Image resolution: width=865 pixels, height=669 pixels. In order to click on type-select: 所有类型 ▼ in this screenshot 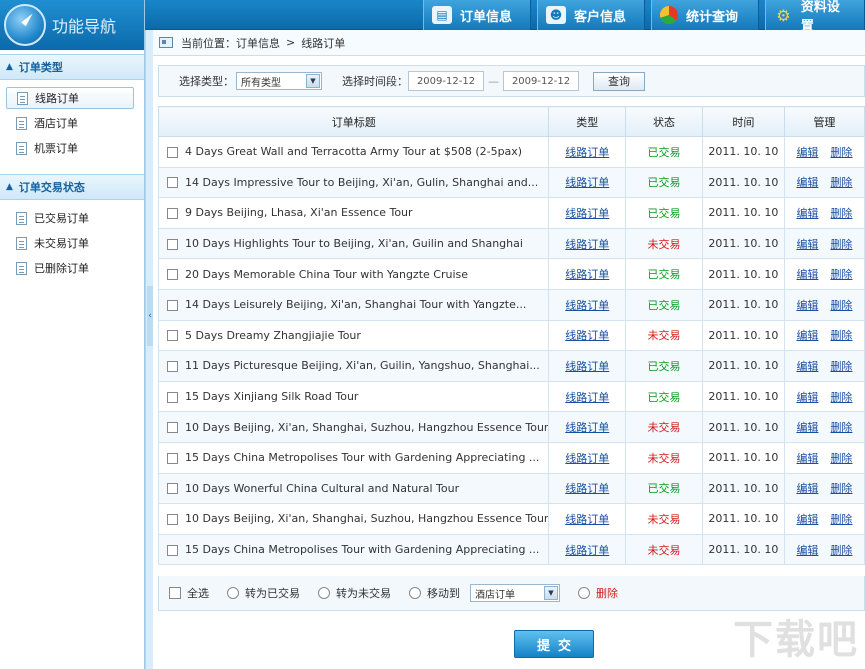, I will do `click(279, 81)`.